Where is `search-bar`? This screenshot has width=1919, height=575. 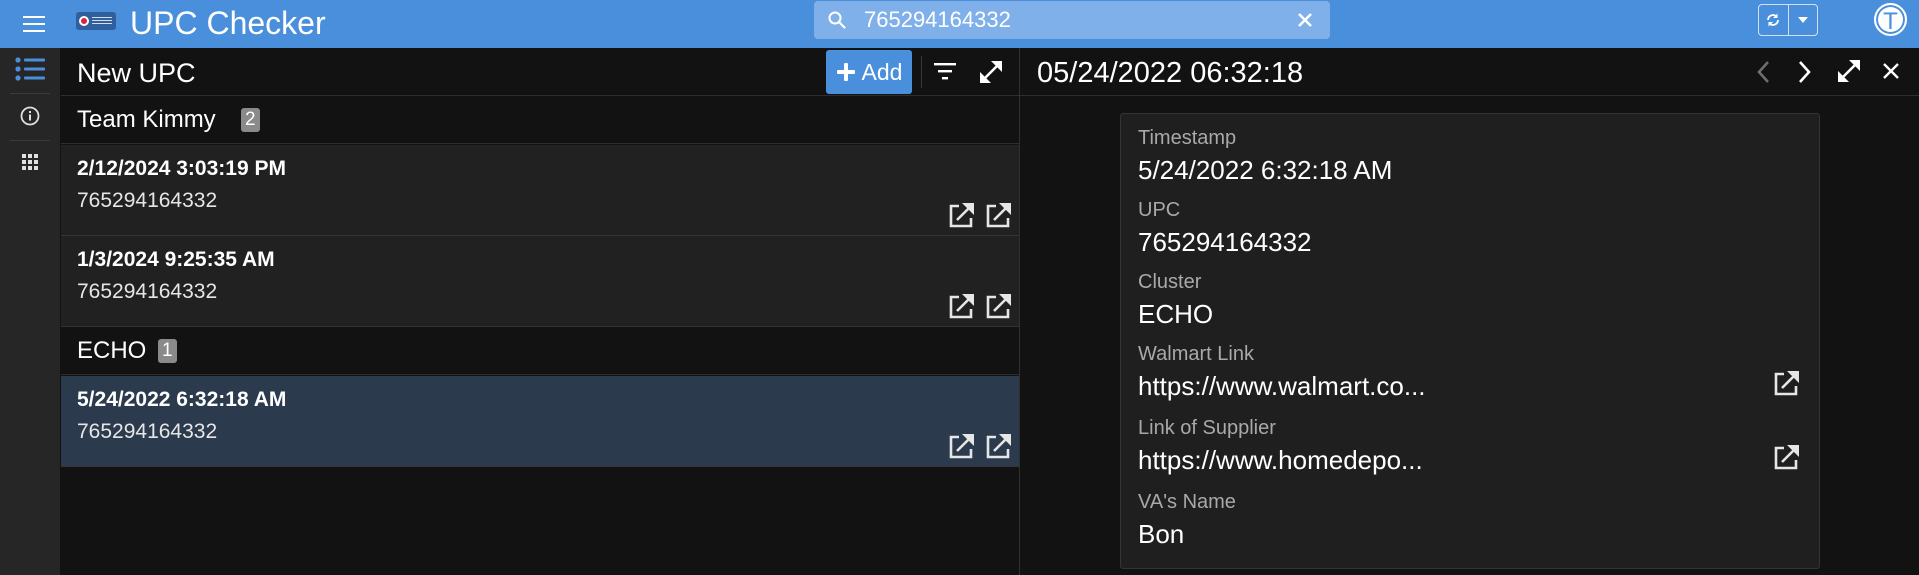
search-bar is located at coordinates (1072, 20).